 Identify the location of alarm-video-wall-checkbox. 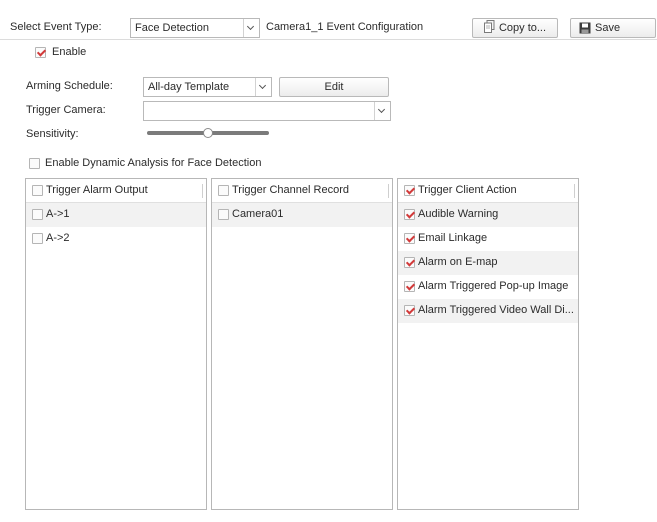
(409, 310).